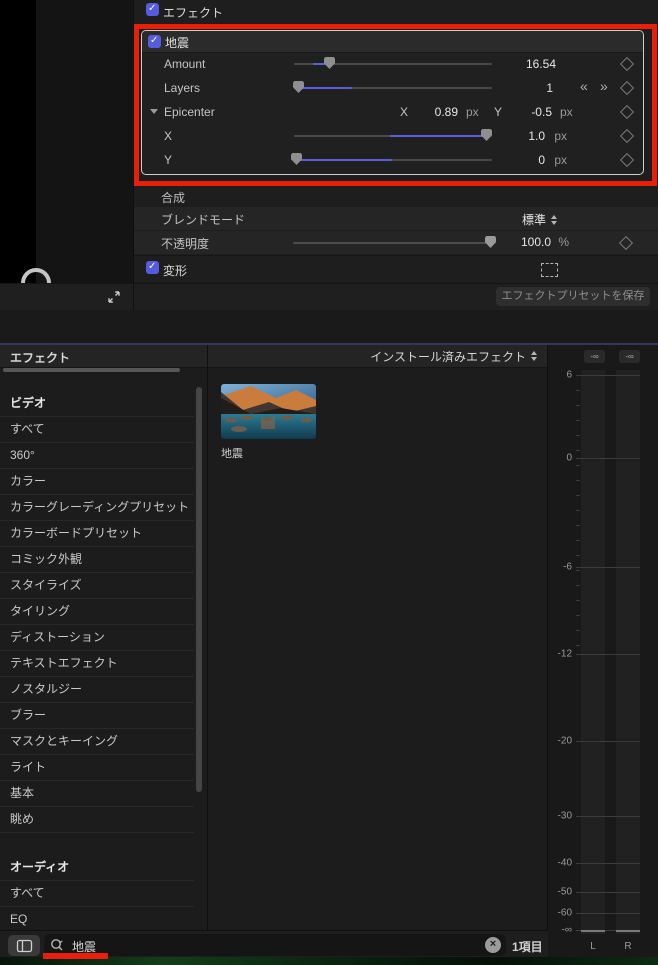  What do you see at coordinates (392, 88) in the screenshot?
I see `layers-row: Layers 1 « »` at bounding box center [392, 88].